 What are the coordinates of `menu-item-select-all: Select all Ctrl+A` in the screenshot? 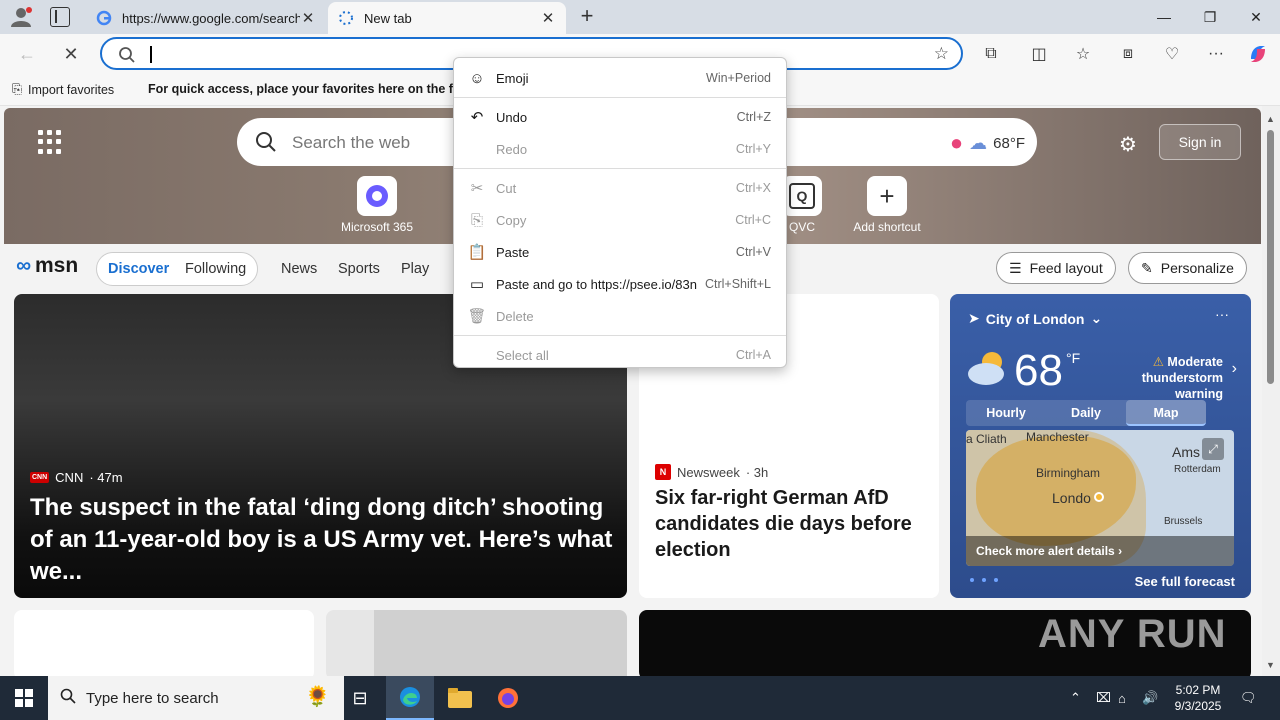 It's located at (620, 355).